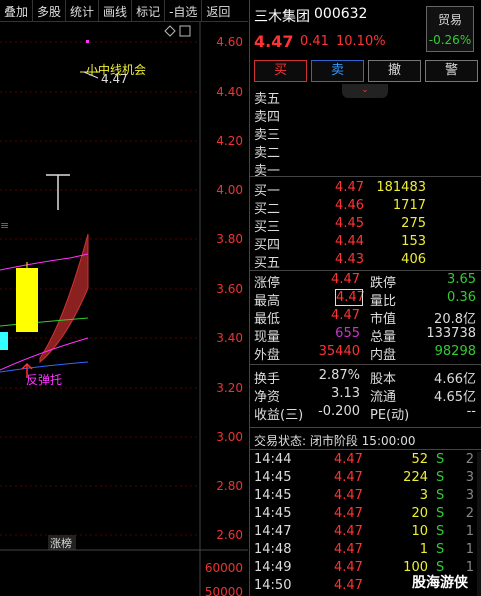 The width and height of the screenshot is (481, 596). What do you see at coordinates (50, 10) in the screenshot?
I see `toolbar-multistock-button: 多股` at bounding box center [50, 10].